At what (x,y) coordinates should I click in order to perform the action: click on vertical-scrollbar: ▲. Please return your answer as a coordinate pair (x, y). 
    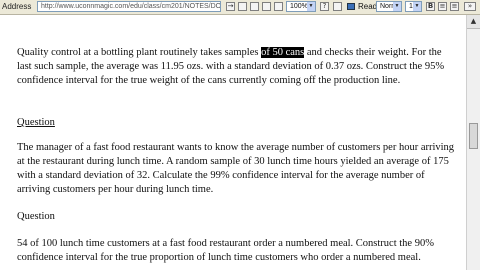
    Looking at the image, I should click on (473, 142).